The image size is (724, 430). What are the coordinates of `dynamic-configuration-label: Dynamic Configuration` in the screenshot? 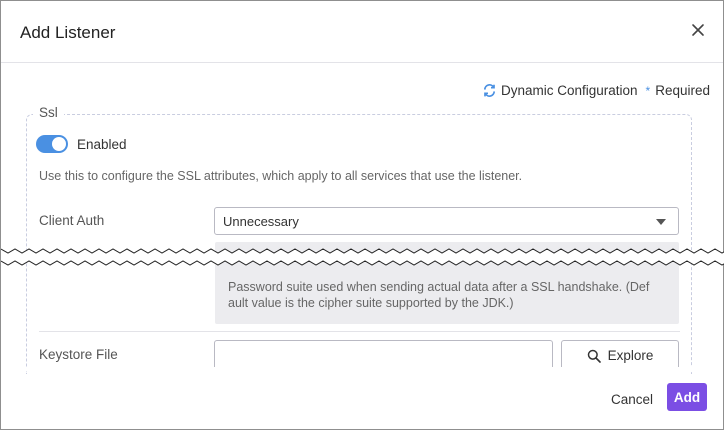 It's located at (569, 90).